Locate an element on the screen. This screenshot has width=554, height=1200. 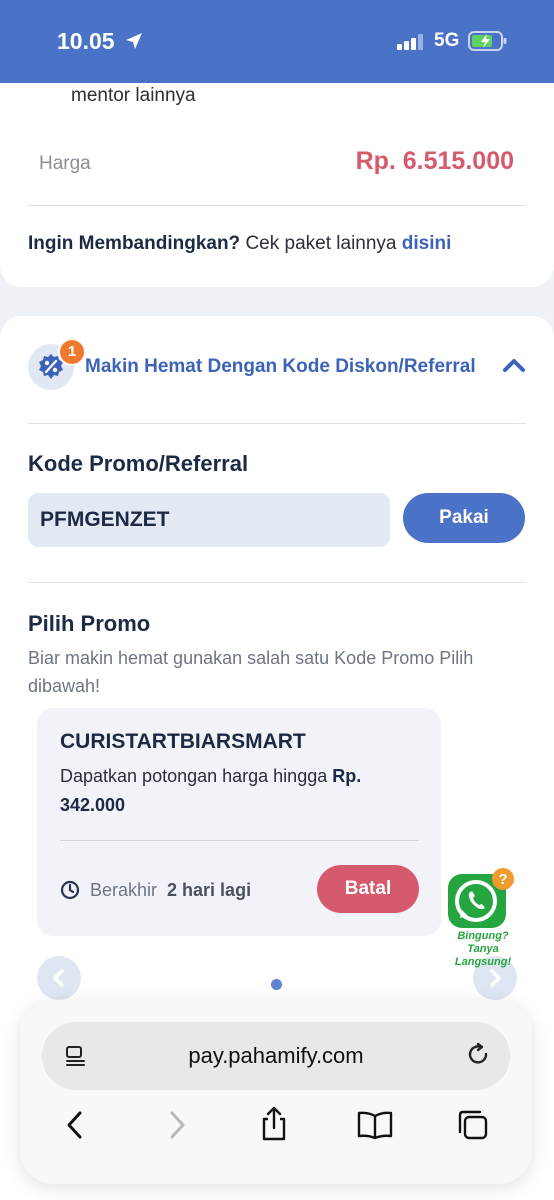
promo-code-input: PFMGENZET is located at coordinates (209, 520).